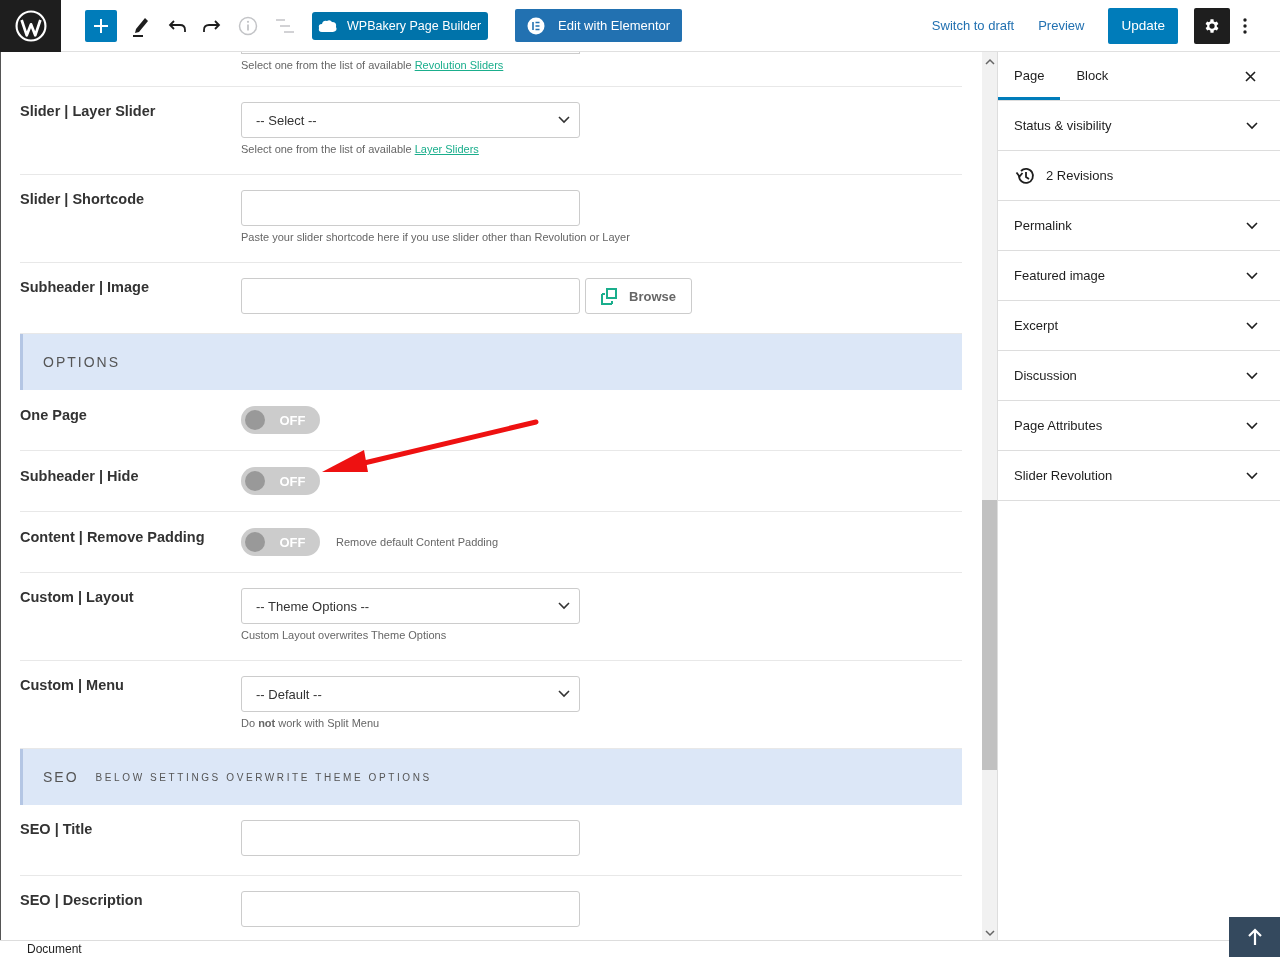  I want to click on elementor-logo-icon, so click(536, 25).